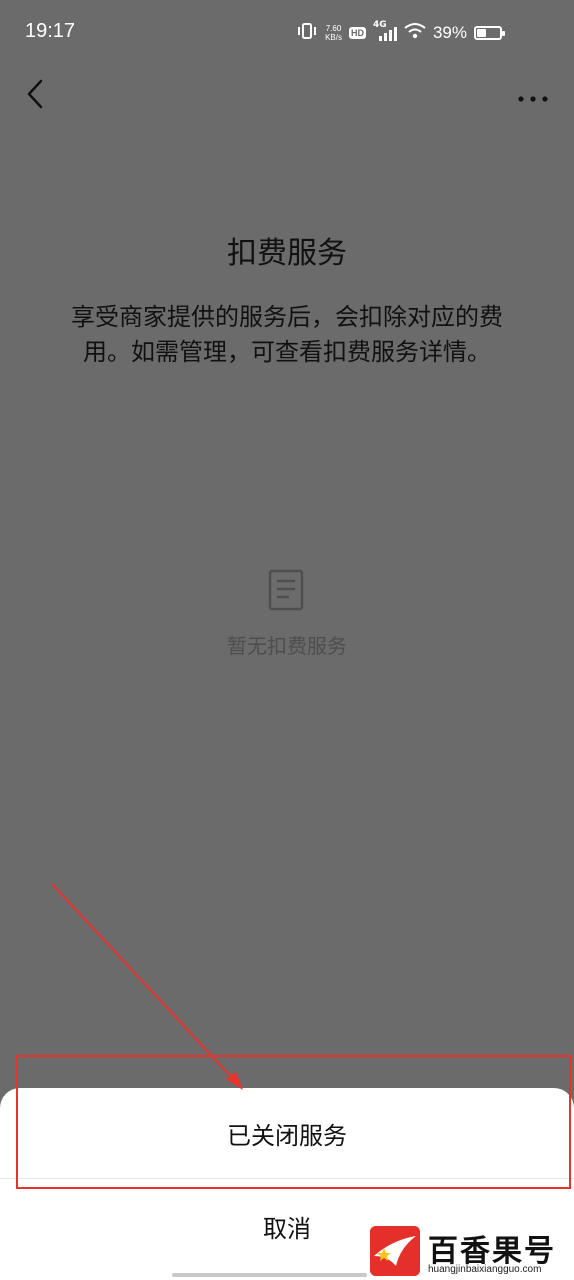 This screenshot has height=1280, width=574. What do you see at coordinates (470, 1252) in the screenshot?
I see `watermark: 百香果号 huangjinbaixiangguo.com` at bounding box center [470, 1252].